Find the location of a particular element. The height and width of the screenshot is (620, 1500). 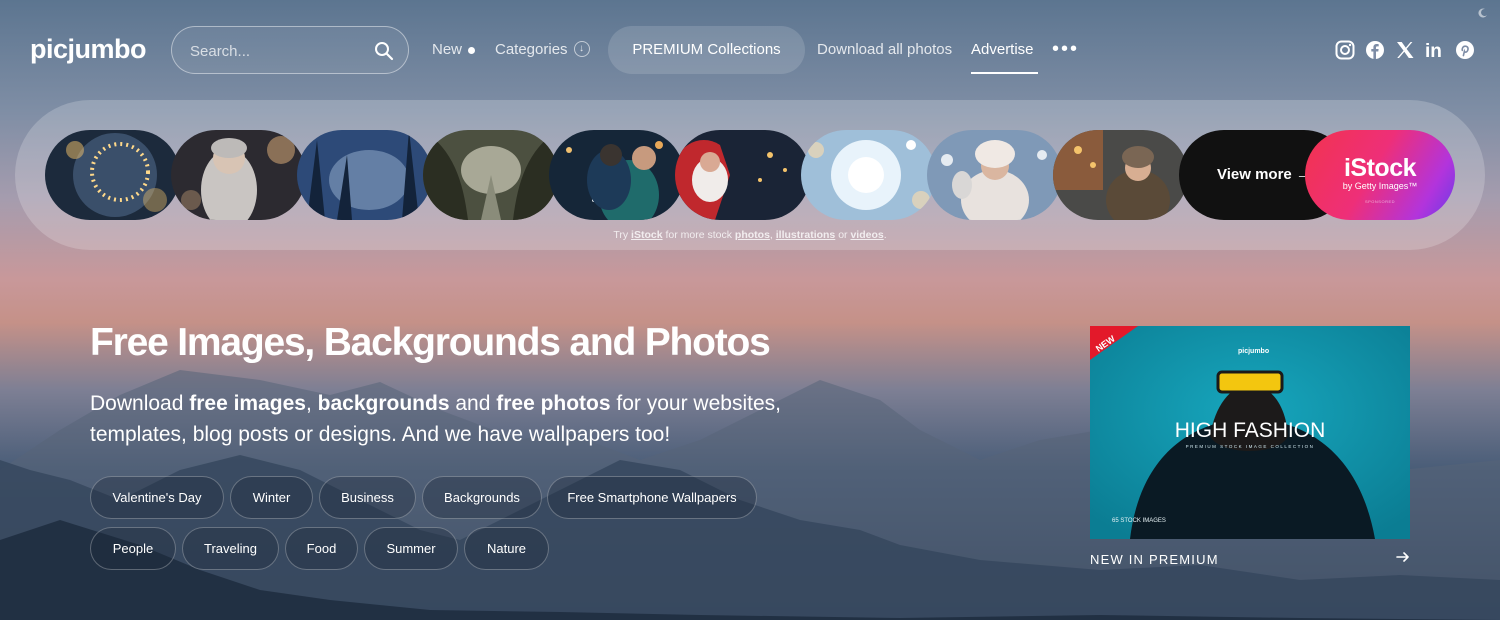

moon-icon is located at coordinates (1483, 13).